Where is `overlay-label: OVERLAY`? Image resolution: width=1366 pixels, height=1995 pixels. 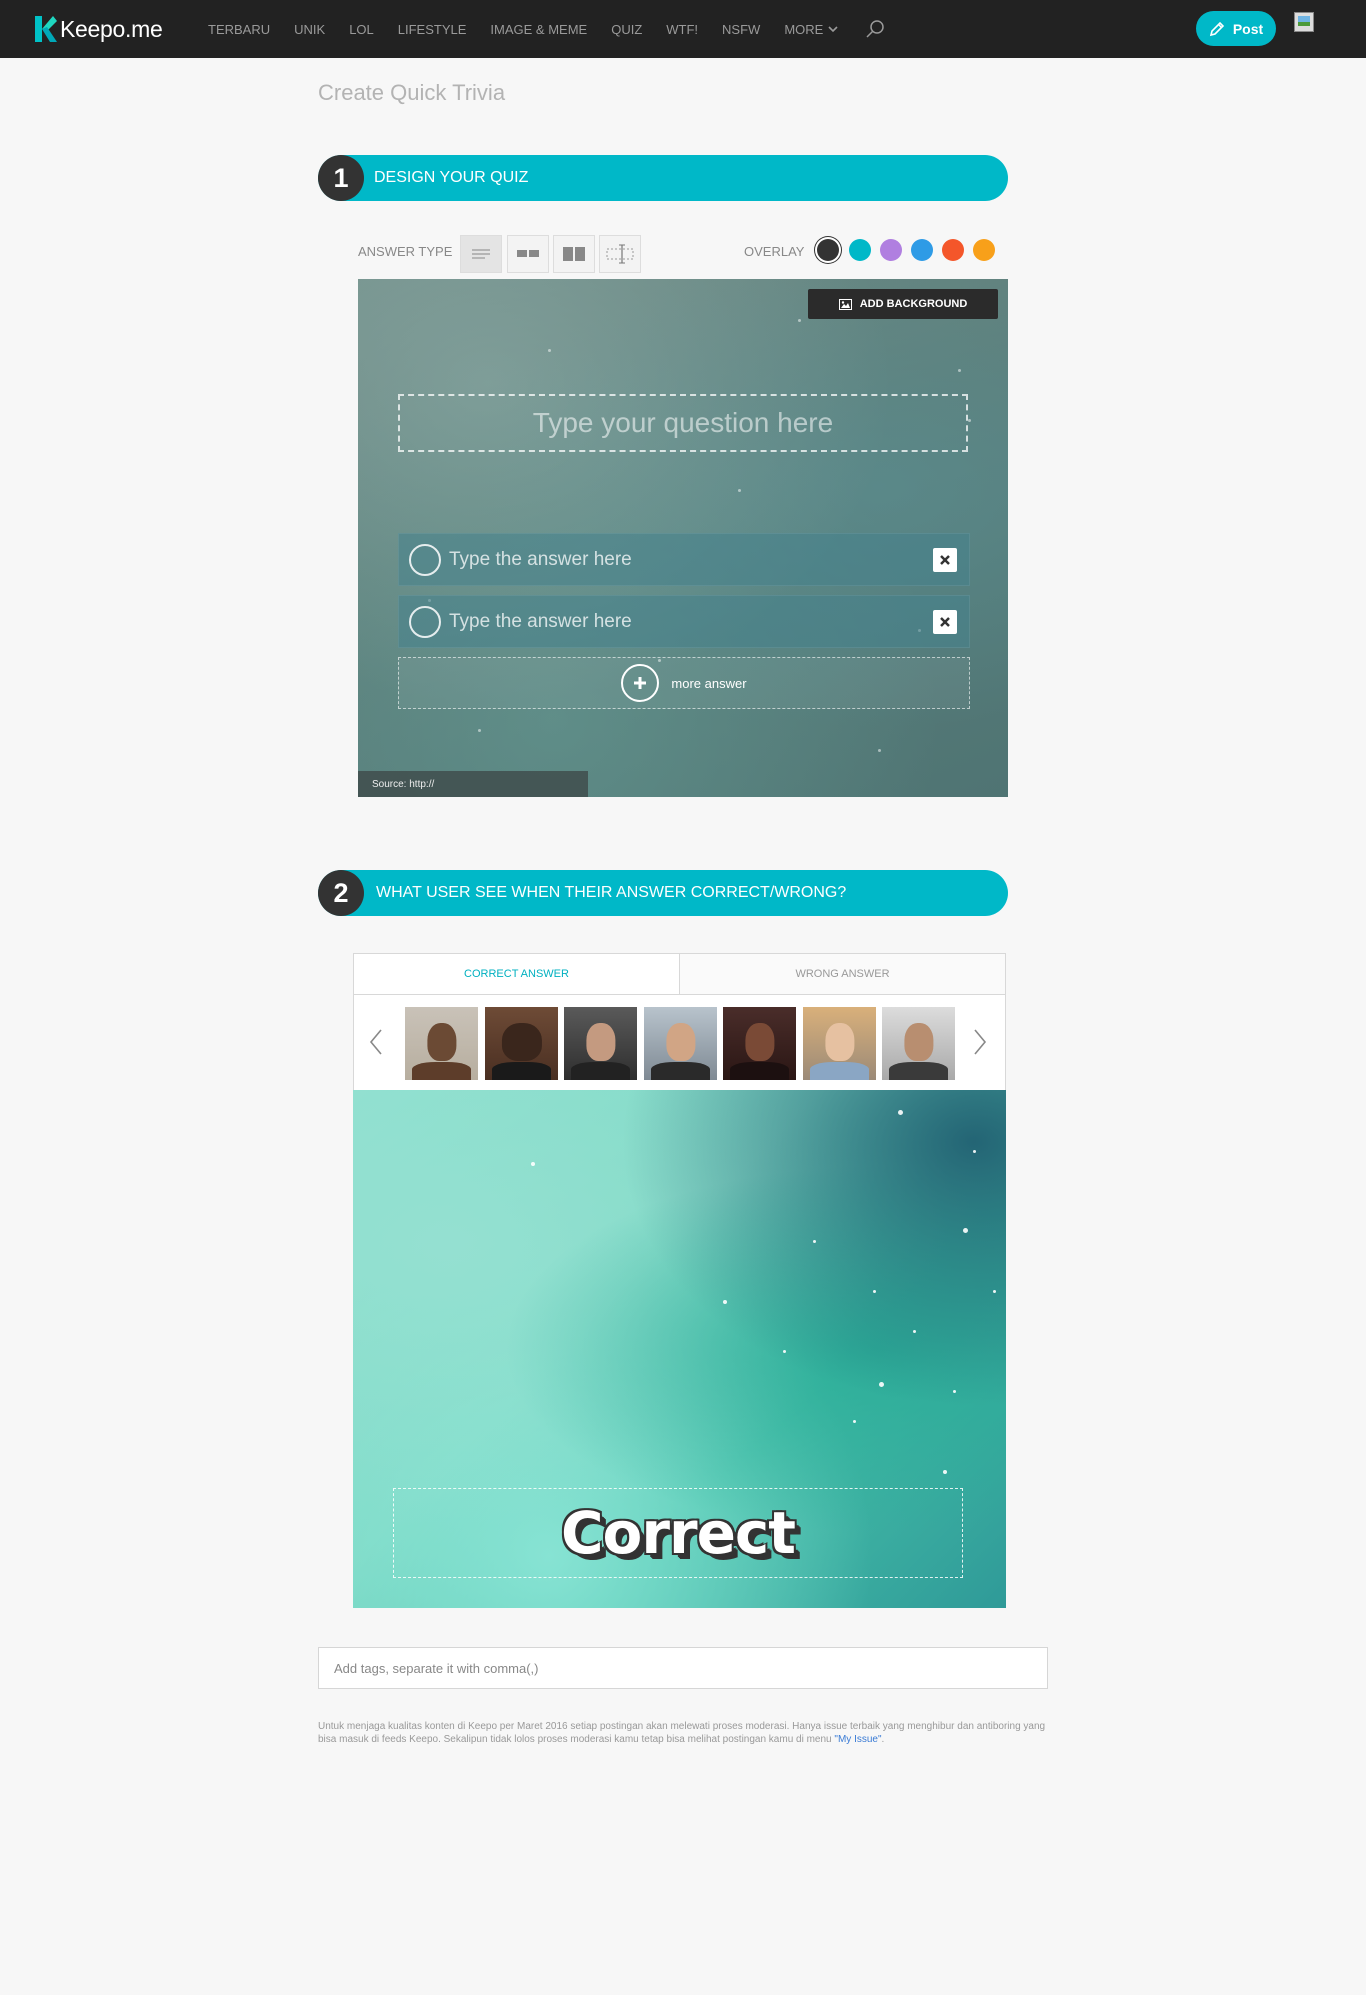
overlay-label: OVERLAY is located at coordinates (774, 251).